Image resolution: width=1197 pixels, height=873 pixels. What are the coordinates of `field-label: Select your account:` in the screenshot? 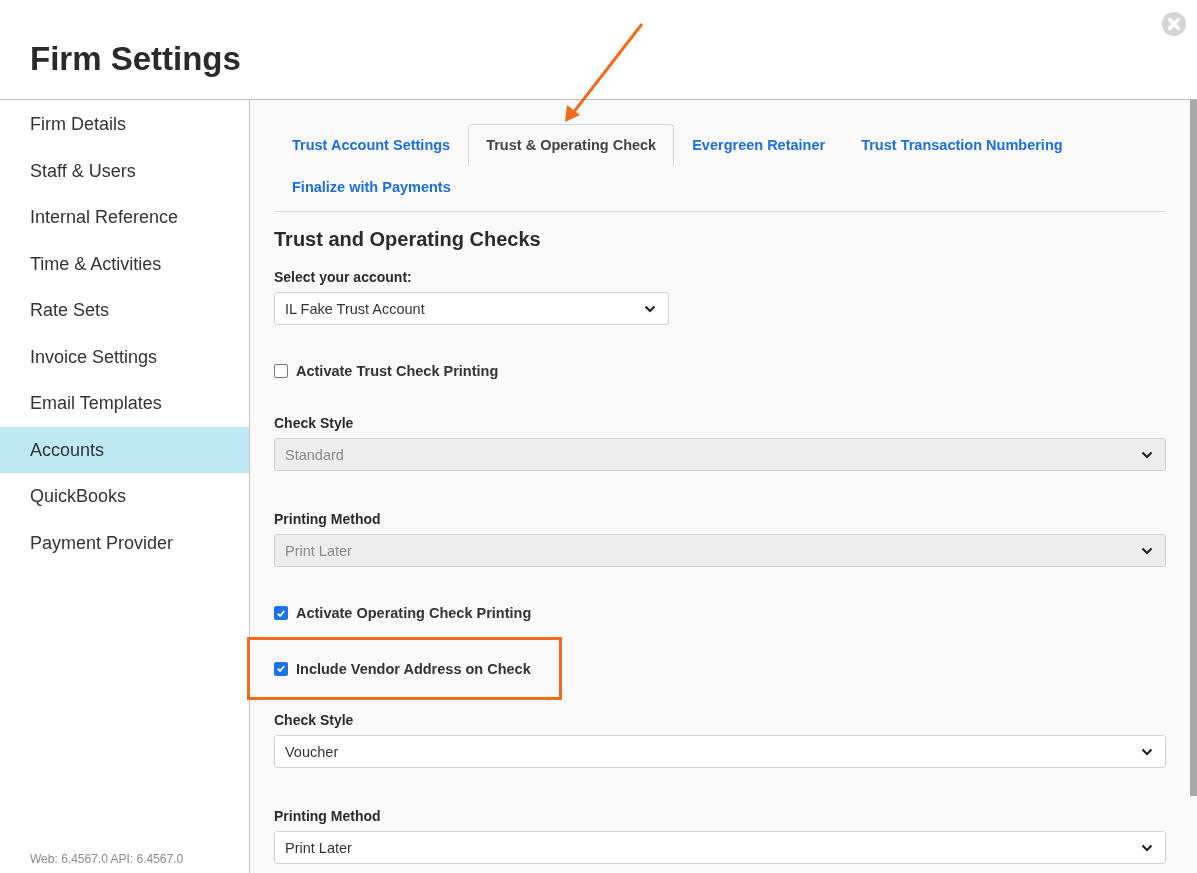 It's located at (343, 277).